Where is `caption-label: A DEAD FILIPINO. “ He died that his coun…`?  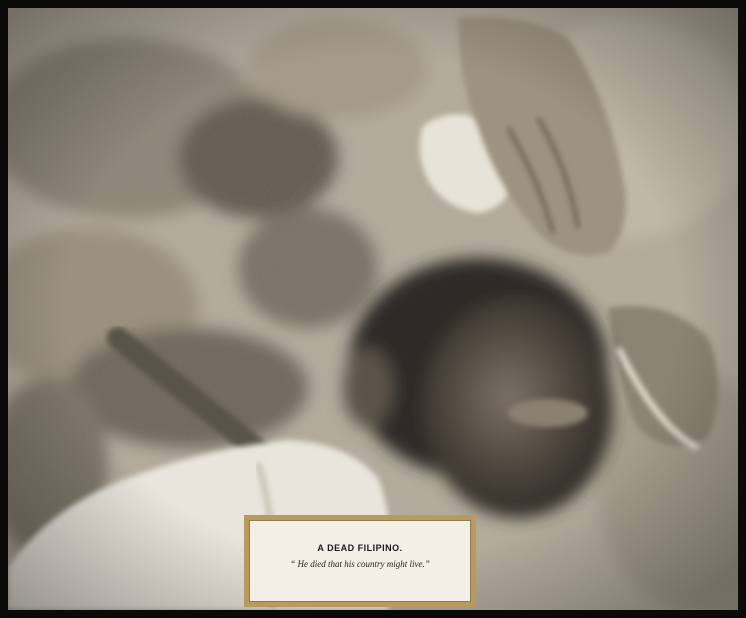 caption-label: A DEAD FILIPINO. “ He died that his coun… is located at coordinates (360, 561).